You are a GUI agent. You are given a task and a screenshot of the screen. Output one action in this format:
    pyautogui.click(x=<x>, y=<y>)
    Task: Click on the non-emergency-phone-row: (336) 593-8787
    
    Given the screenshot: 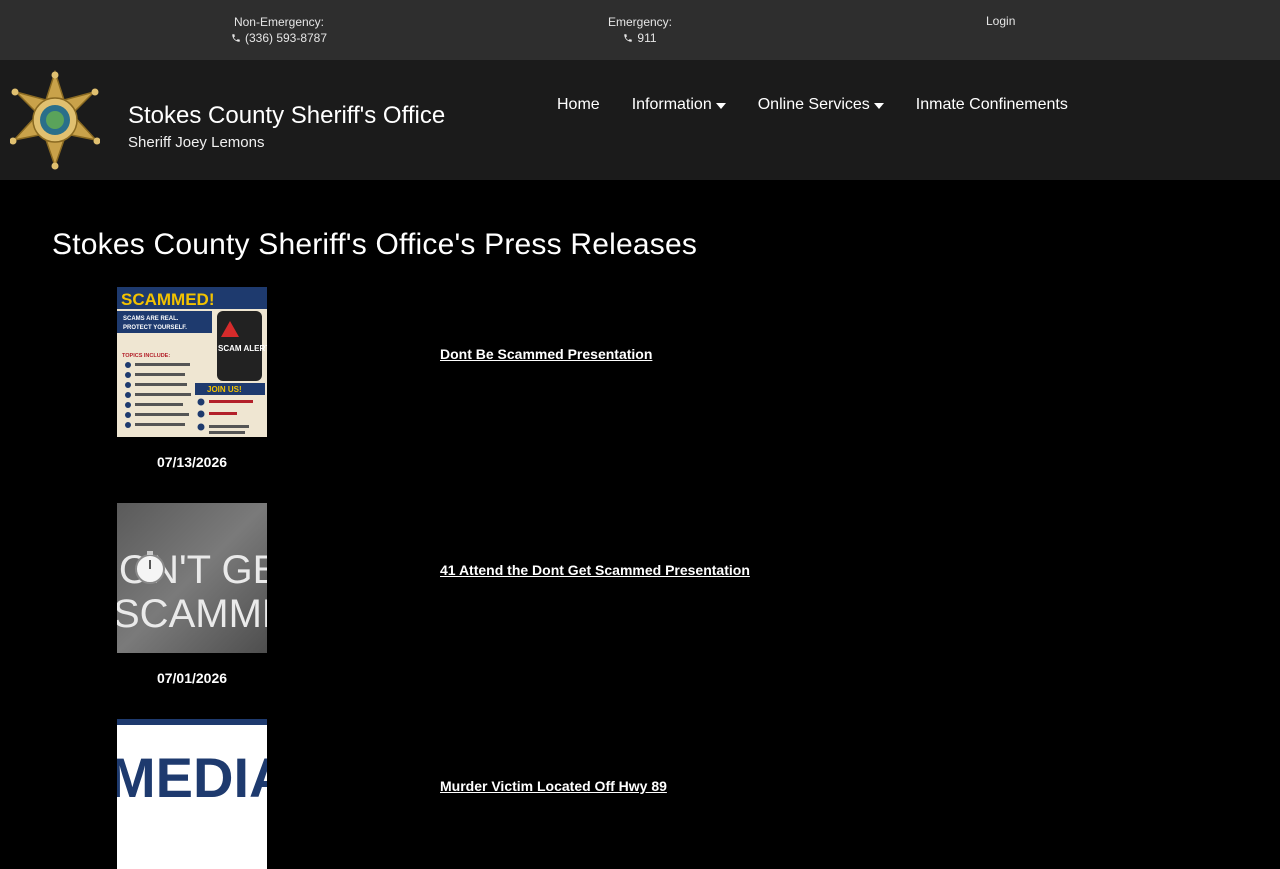 What is the action you would take?
    pyautogui.click(x=279, y=38)
    